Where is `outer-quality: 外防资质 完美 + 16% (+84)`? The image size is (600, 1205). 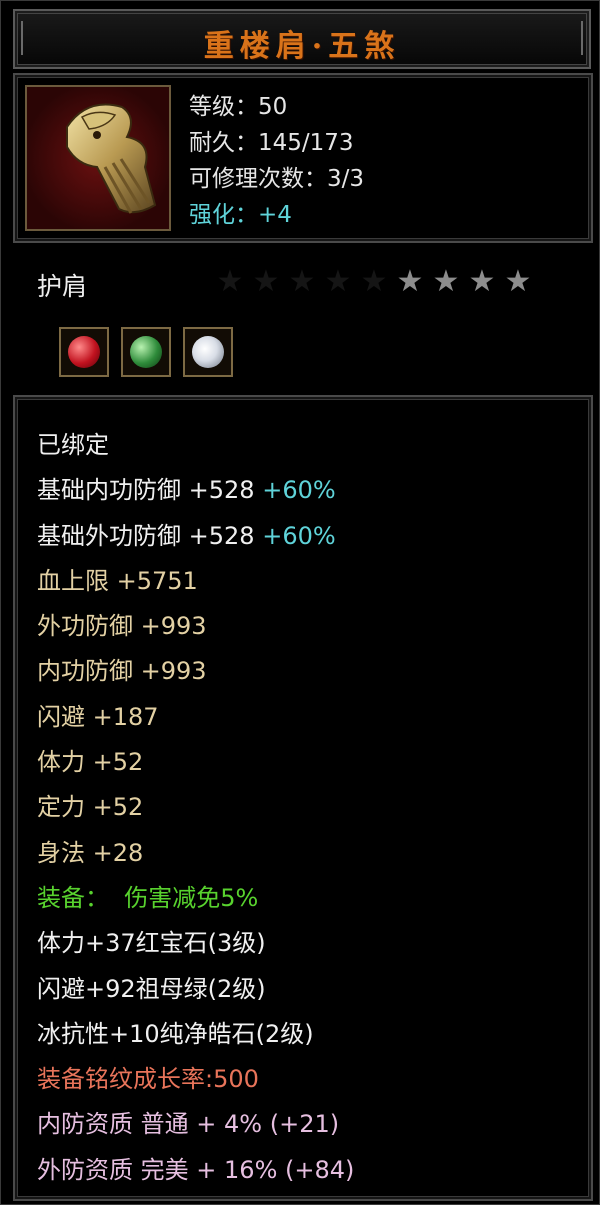
outer-quality: 外防资质 完美 + 16% (+84) is located at coordinates (196, 1169).